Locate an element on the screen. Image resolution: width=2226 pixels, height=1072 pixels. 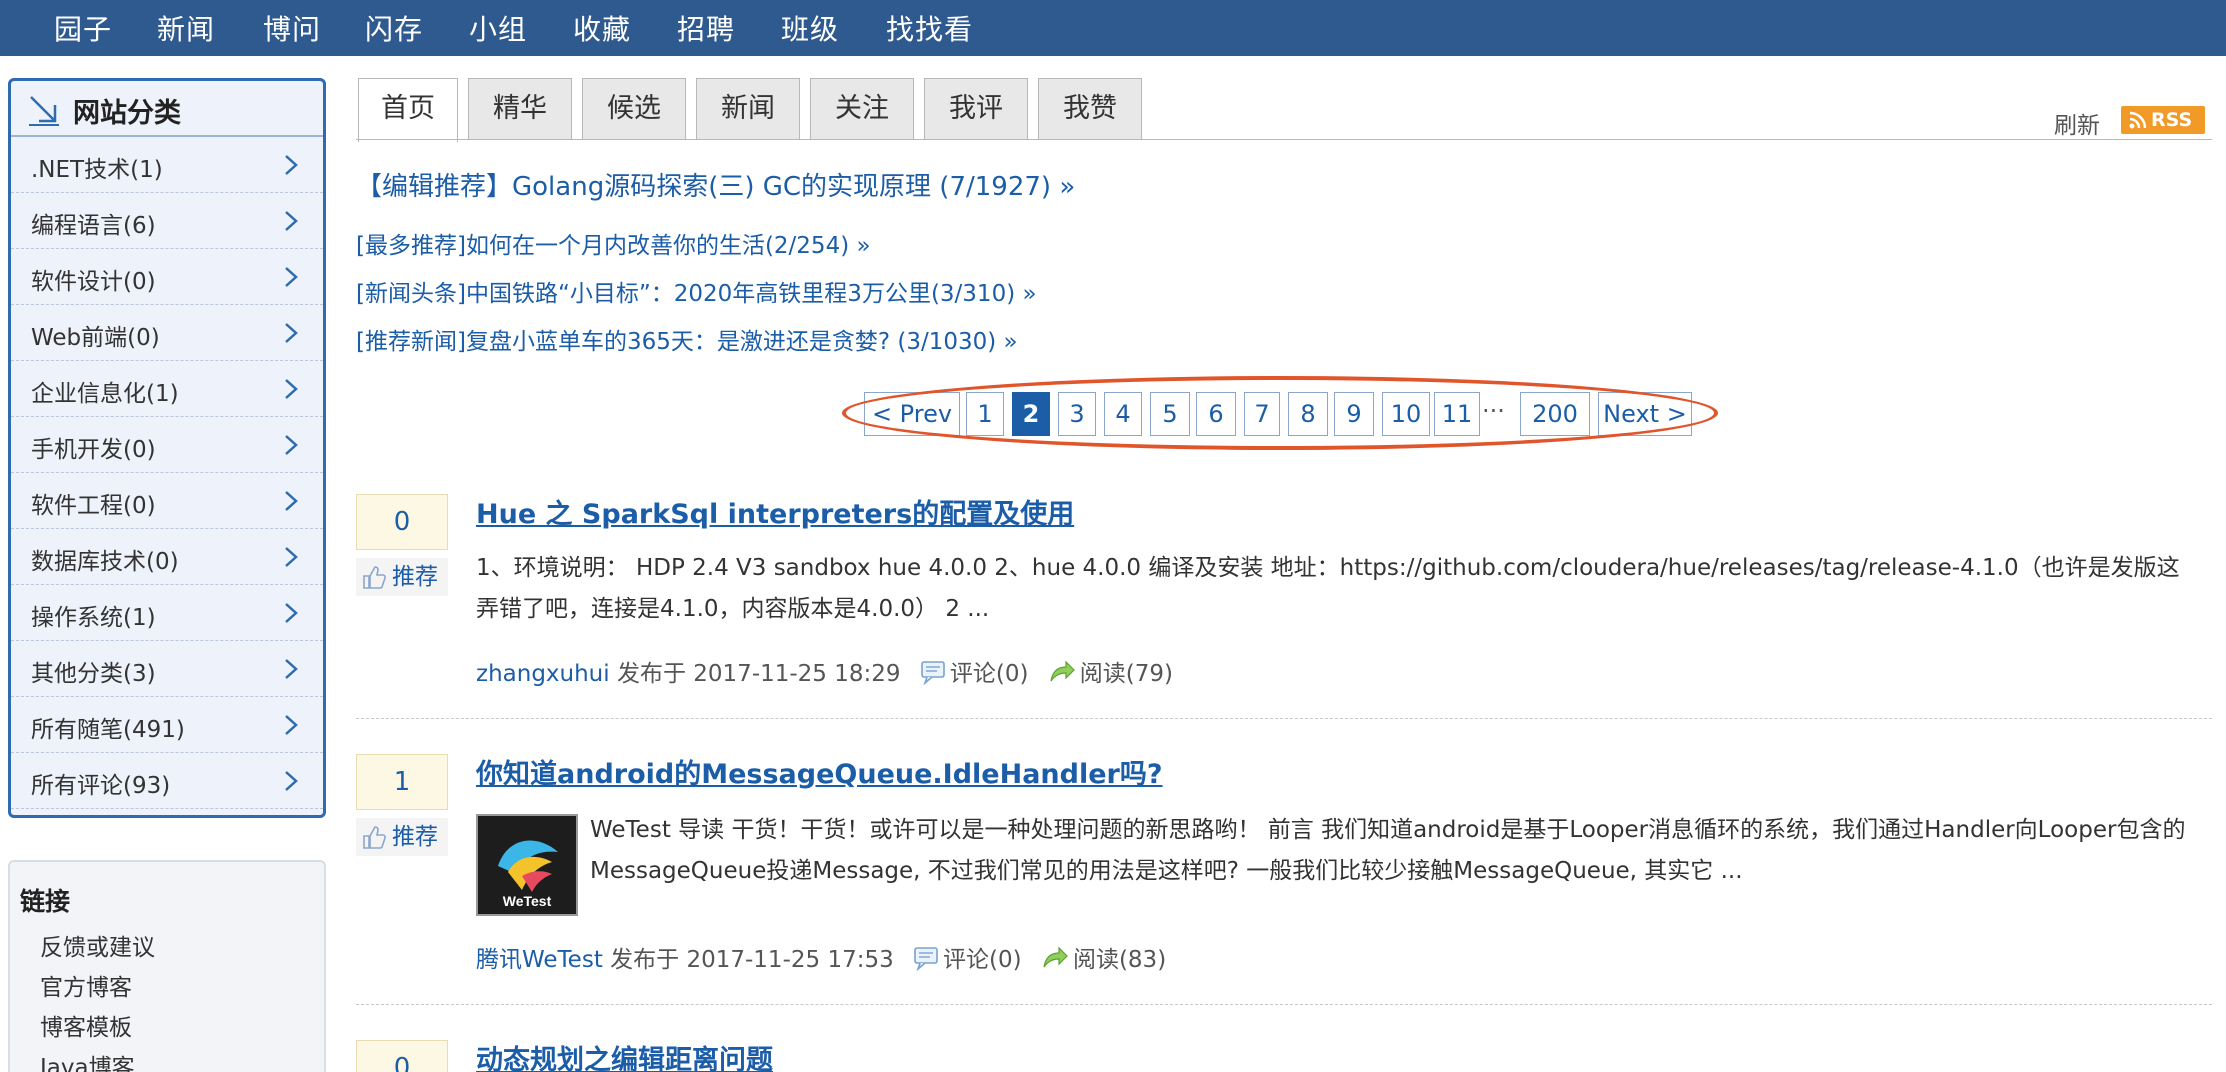
nav-item-favorites: 收藏 is located at coordinates (602, 28).